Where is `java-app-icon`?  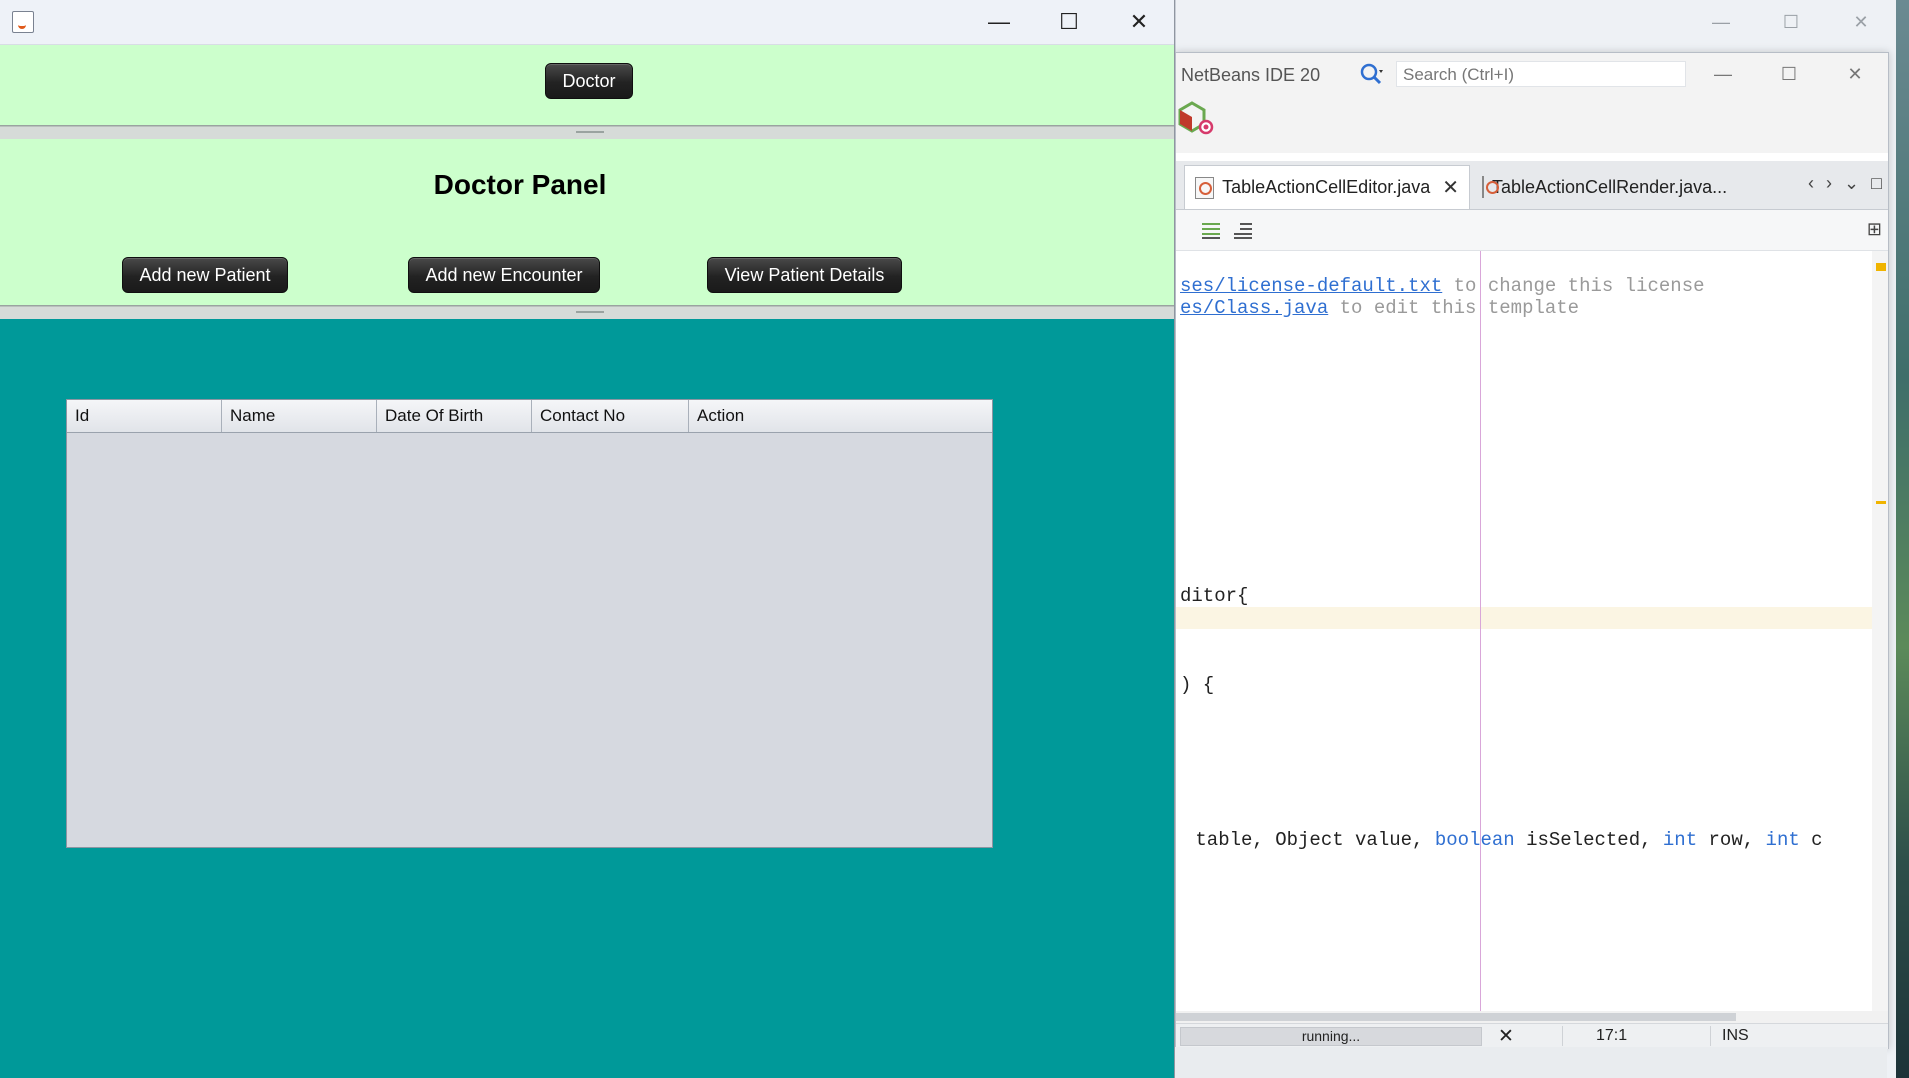
java-app-icon is located at coordinates (23, 22).